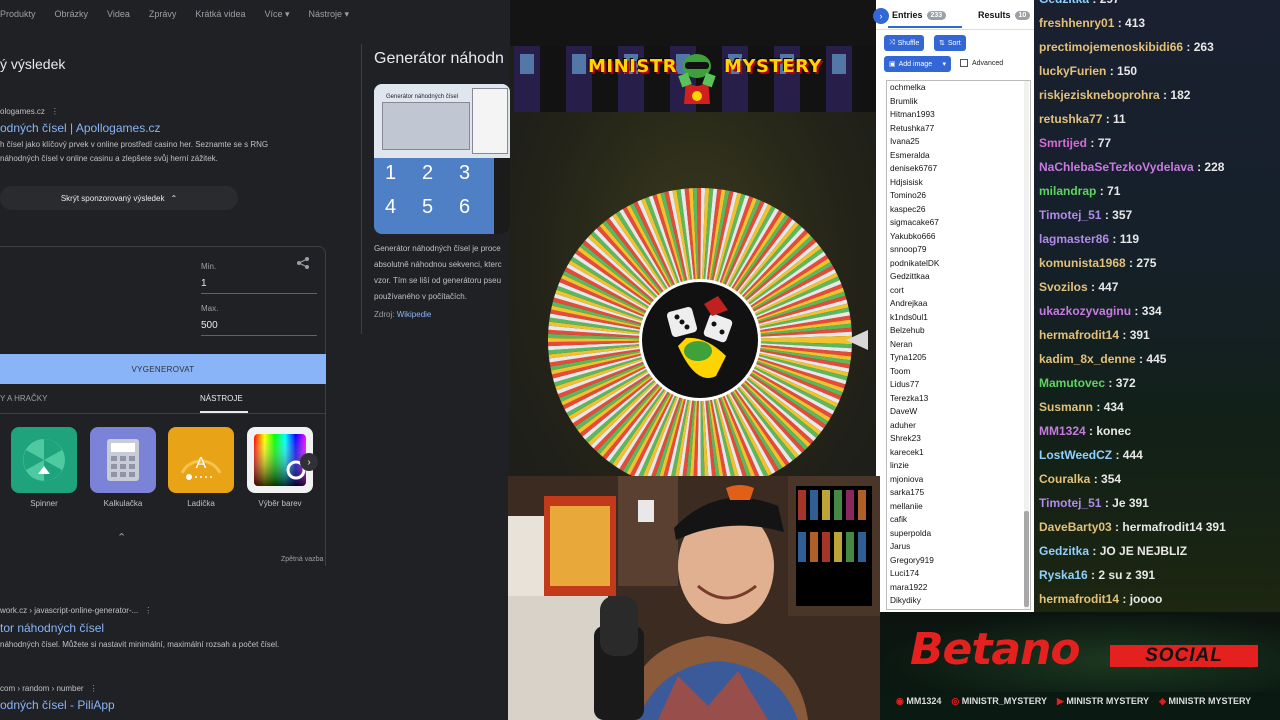 The image size is (1280, 720). I want to click on tuner-icon: A, so click(201, 467).